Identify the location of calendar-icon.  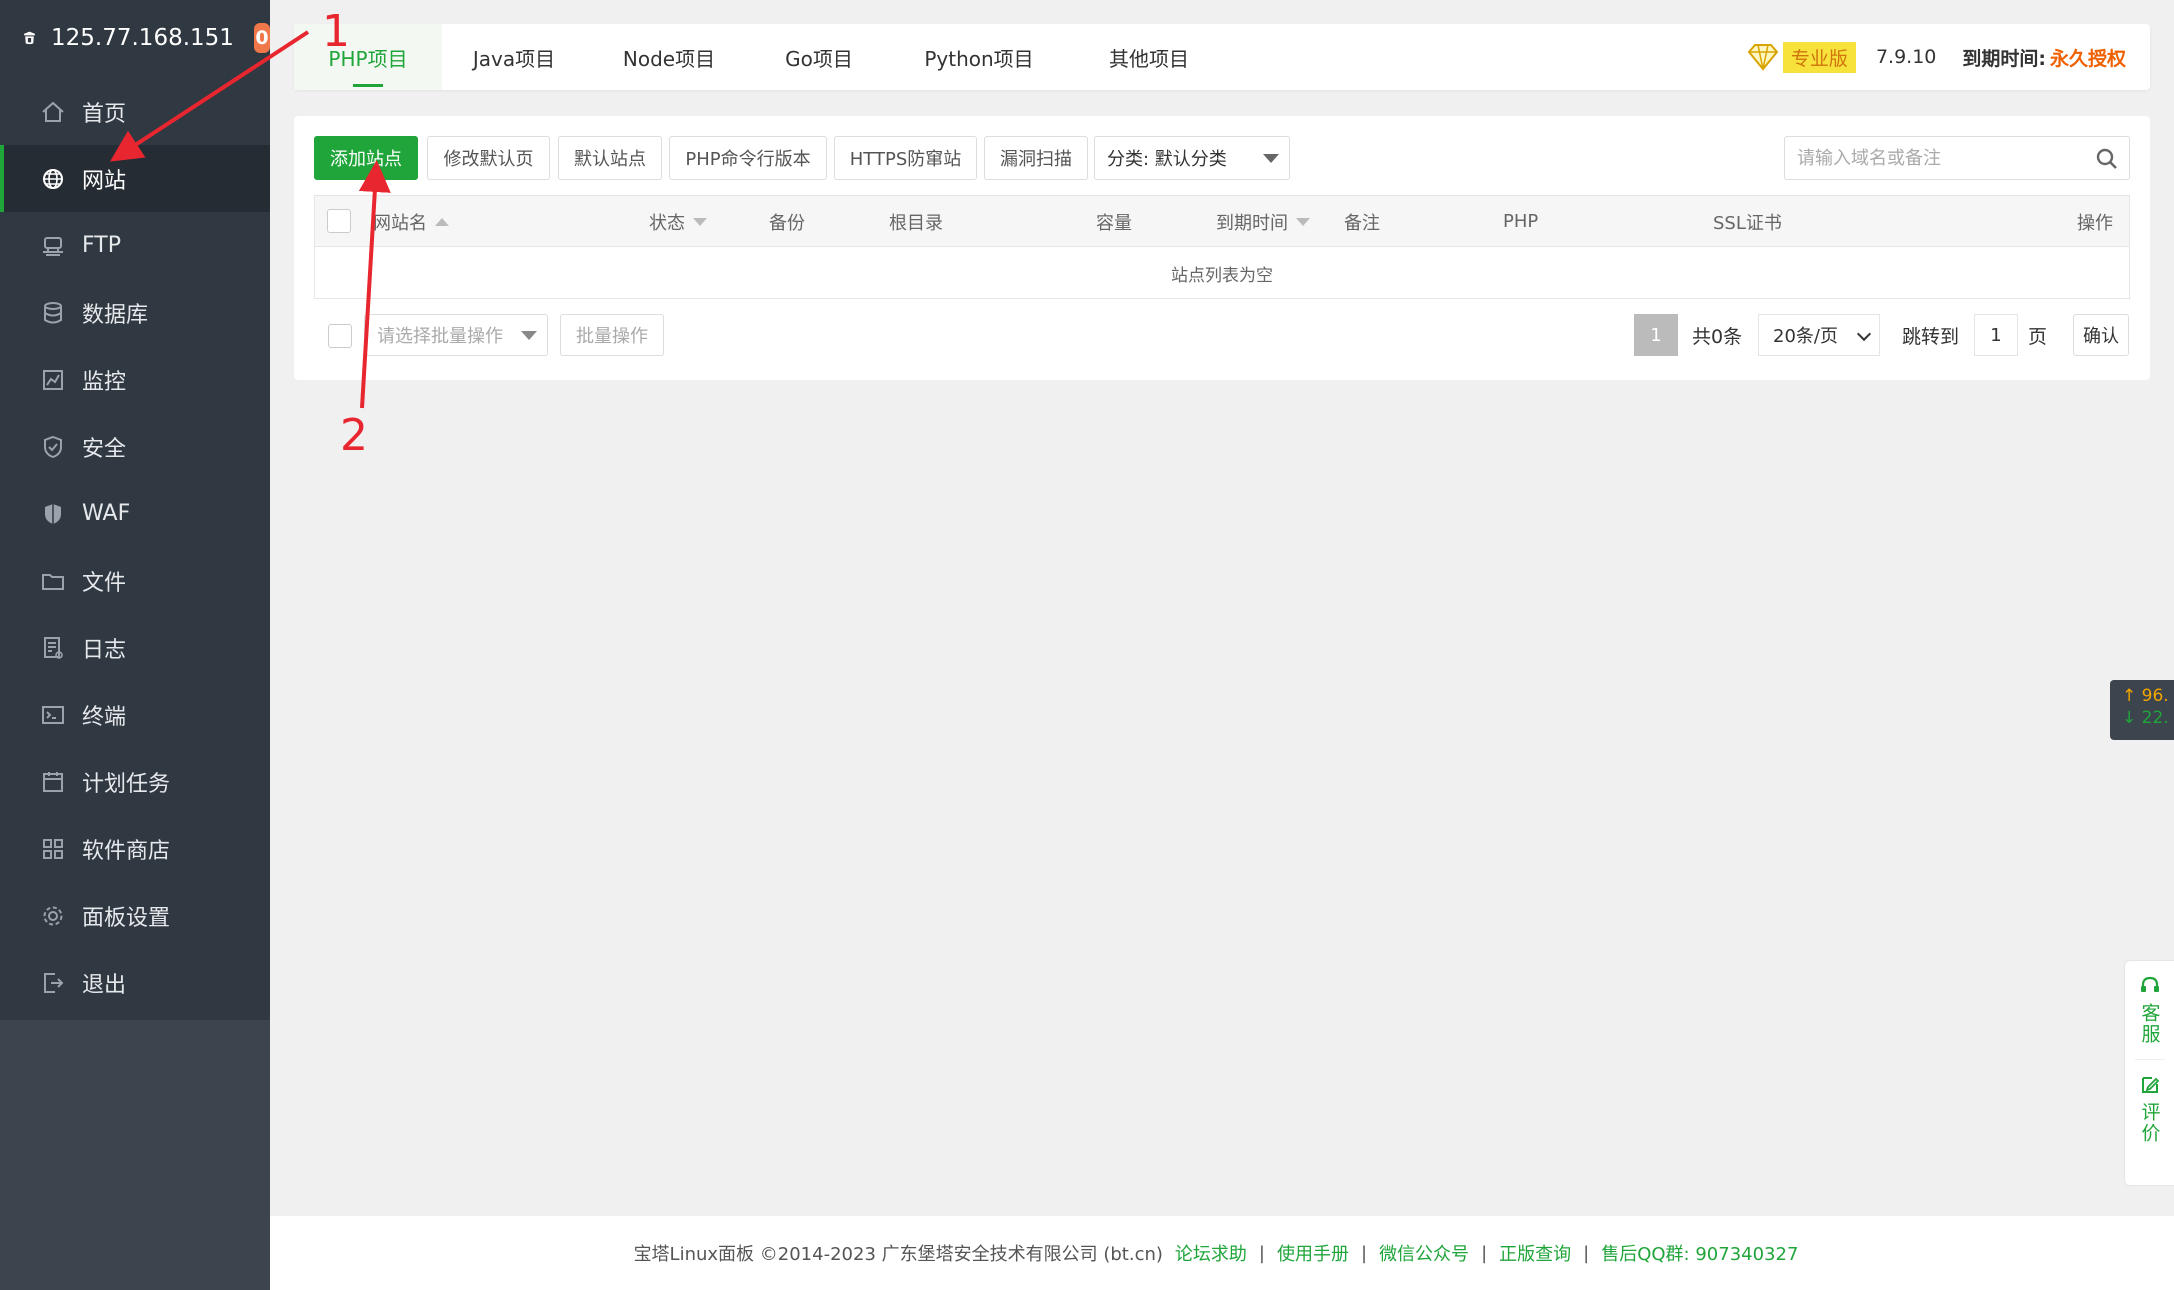
(53, 781).